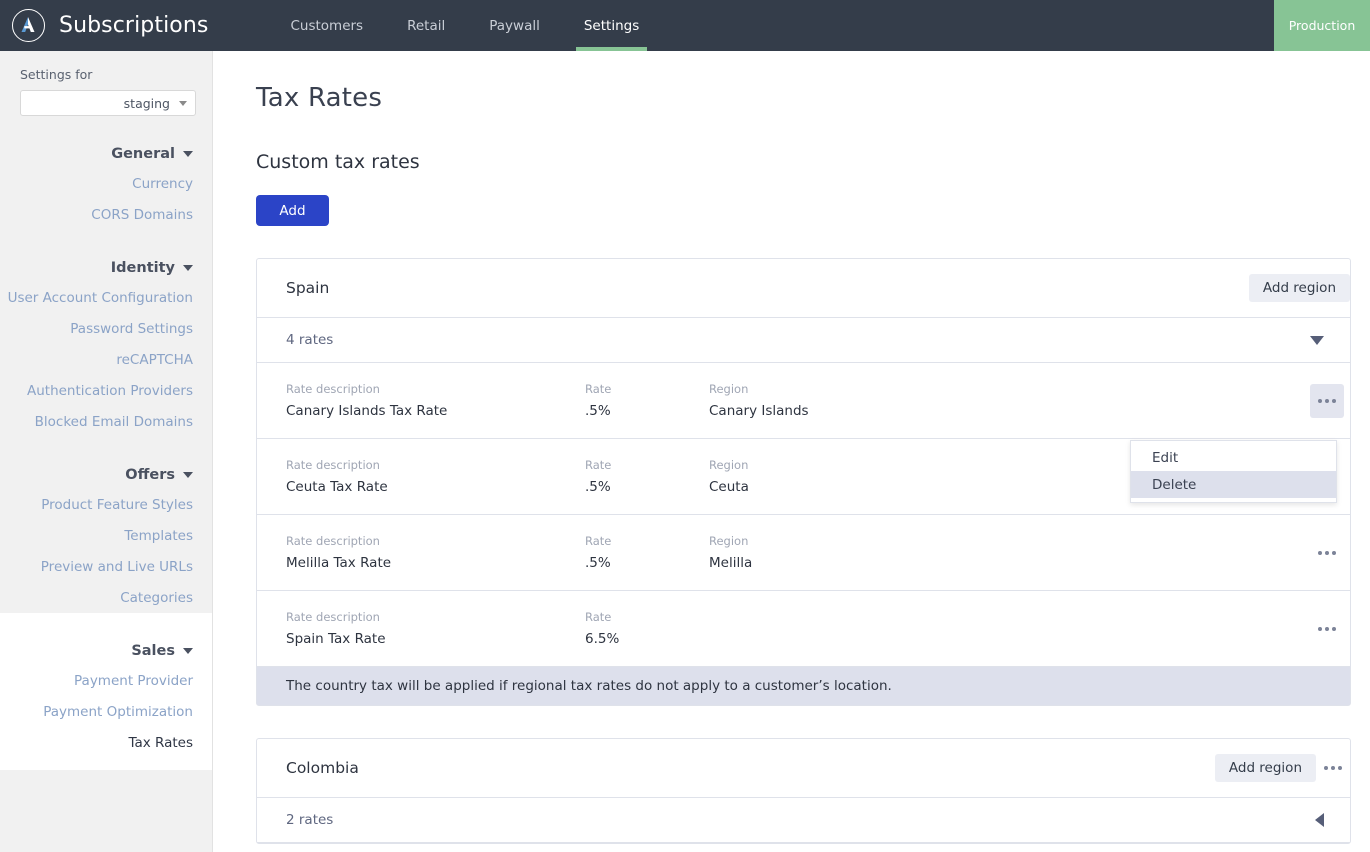 The image size is (1370, 852). Describe the element at coordinates (322, 768) in the screenshot. I see `country-name: Colombia` at that location.